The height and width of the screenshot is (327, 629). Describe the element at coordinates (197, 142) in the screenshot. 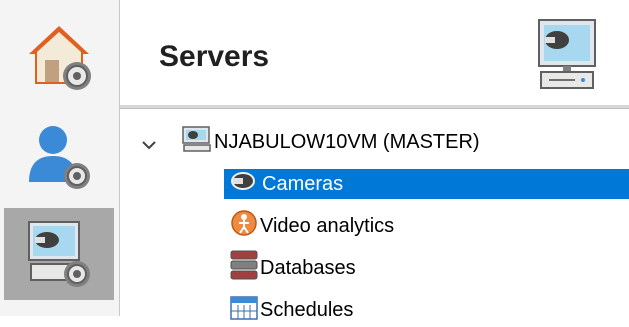

I see `server-icon` at that location.